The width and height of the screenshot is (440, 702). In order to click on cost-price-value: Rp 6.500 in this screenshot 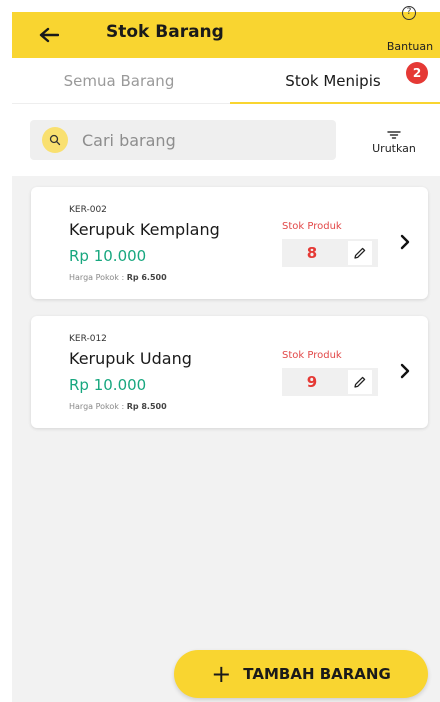, I will do `click(146, 277)`.